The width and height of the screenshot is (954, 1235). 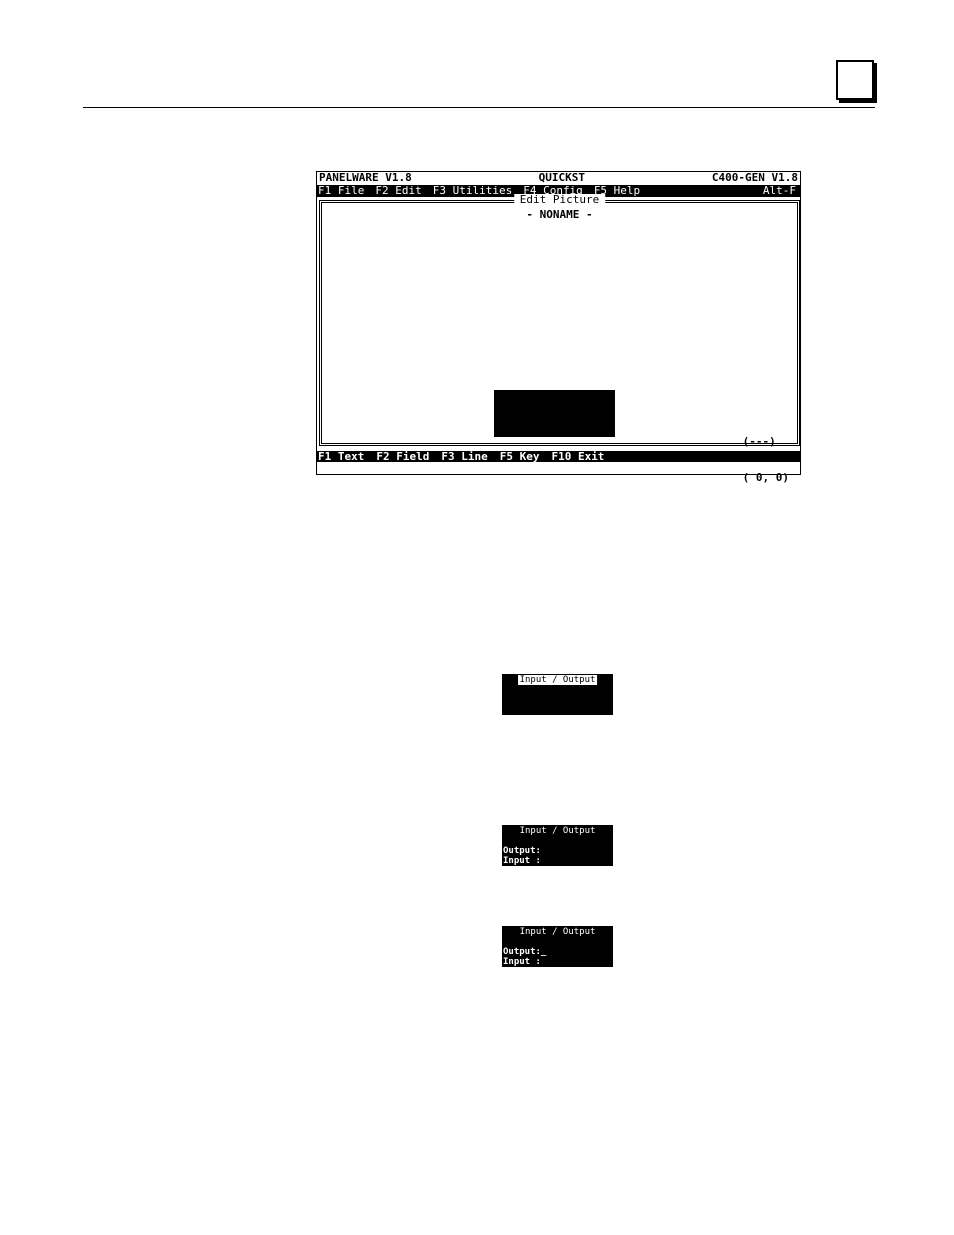 I want to click on cursor-position: ( 0, 0), so click(x=765, y=477).